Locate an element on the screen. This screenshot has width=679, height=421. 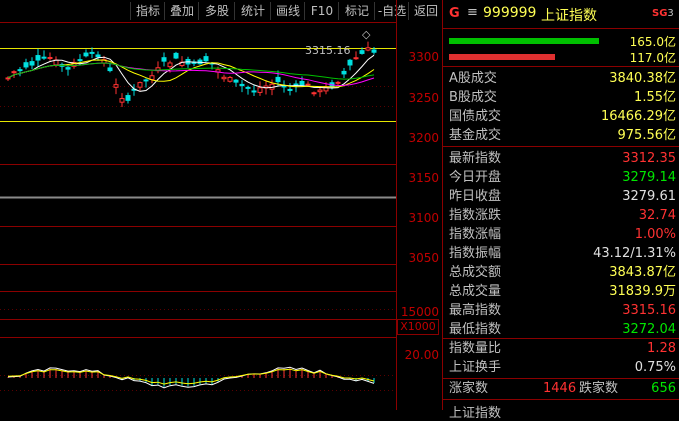
price-tick: 3300 is located at coordinates (423, 57).